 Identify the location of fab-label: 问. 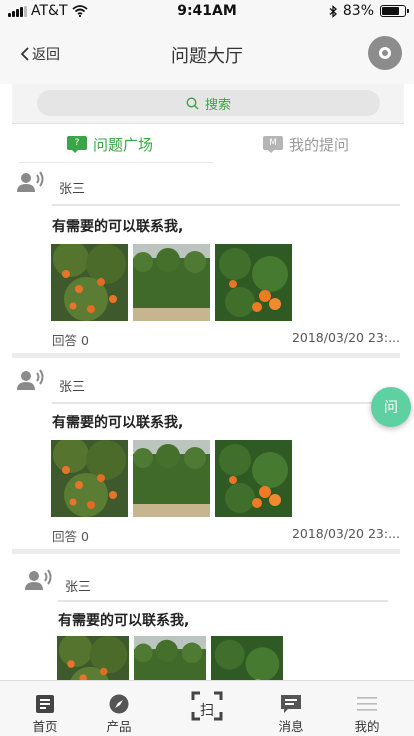
(391, 408).